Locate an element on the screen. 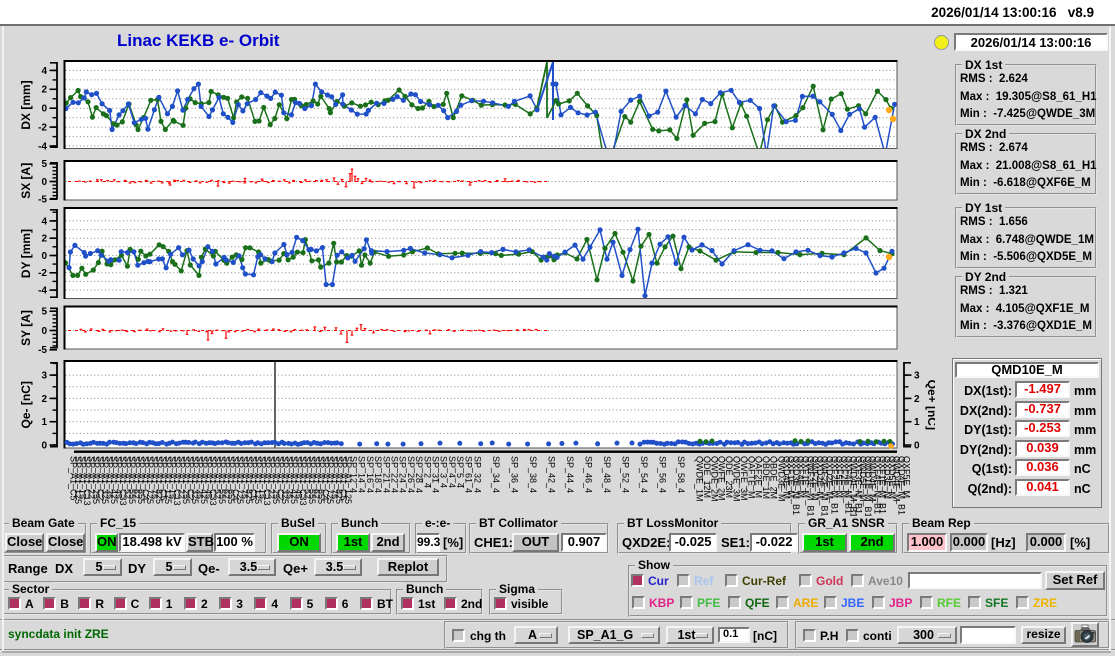  svg-text: SP_58_4 is located at coordinates (681, 474).